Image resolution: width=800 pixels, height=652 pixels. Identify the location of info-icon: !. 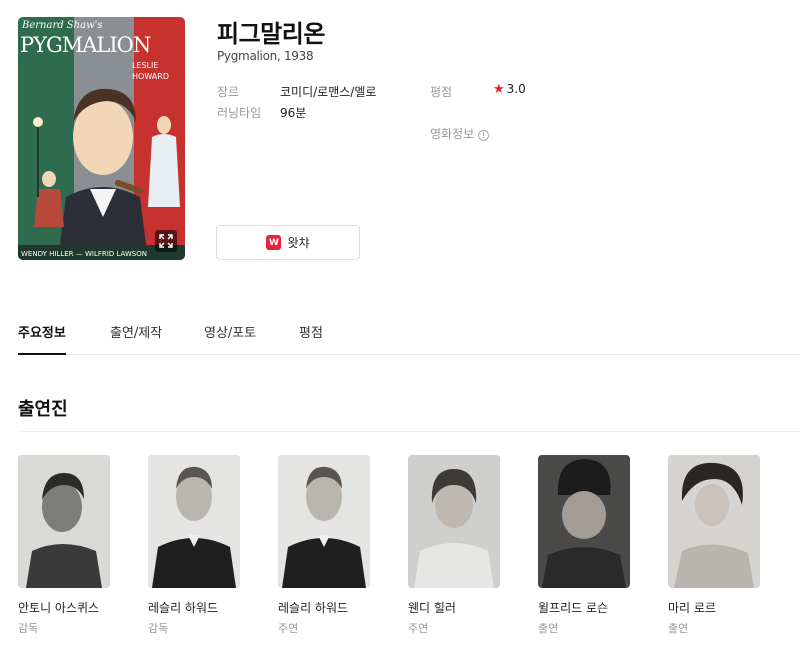
(484, 135).